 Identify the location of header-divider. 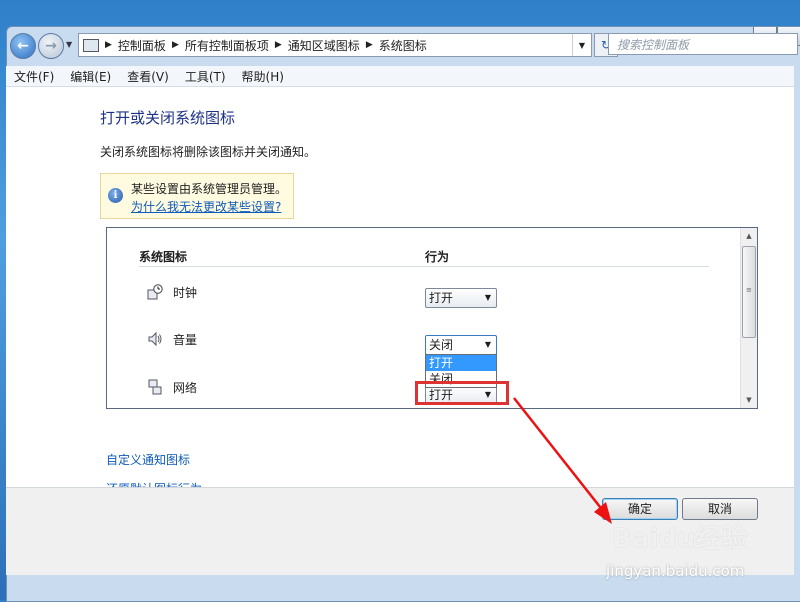
(424, 266).